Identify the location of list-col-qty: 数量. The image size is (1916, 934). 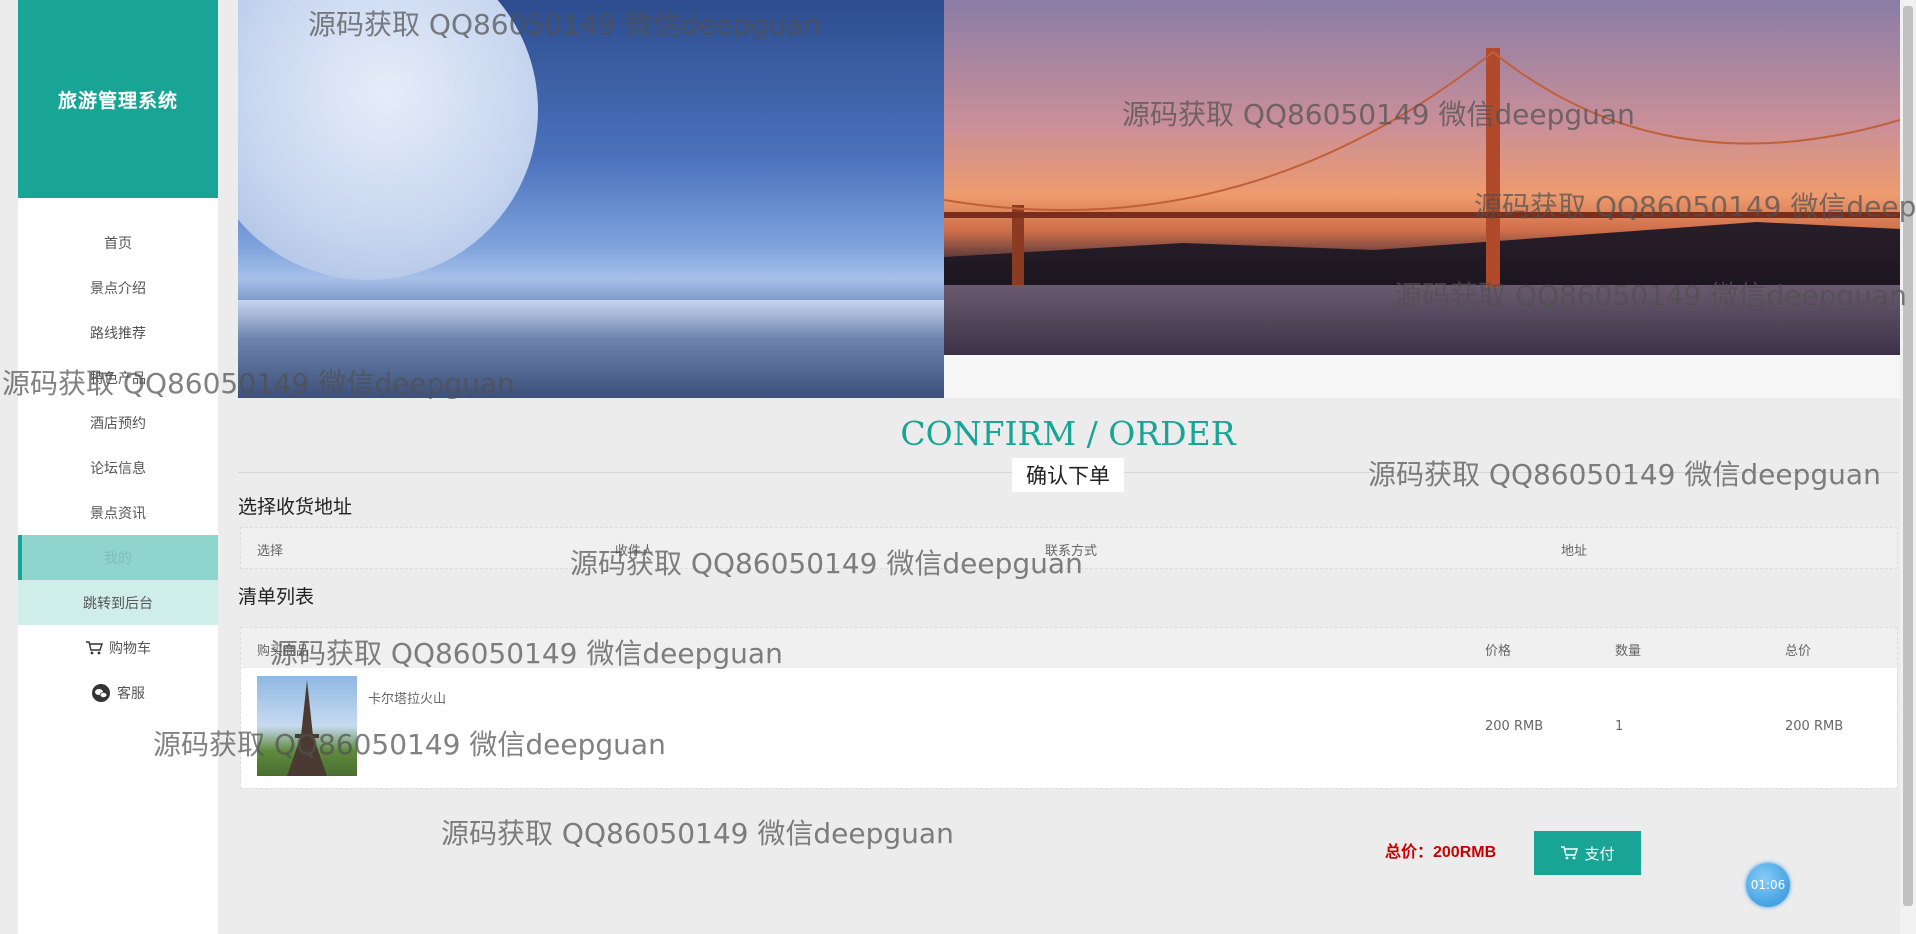
(1628, 651).